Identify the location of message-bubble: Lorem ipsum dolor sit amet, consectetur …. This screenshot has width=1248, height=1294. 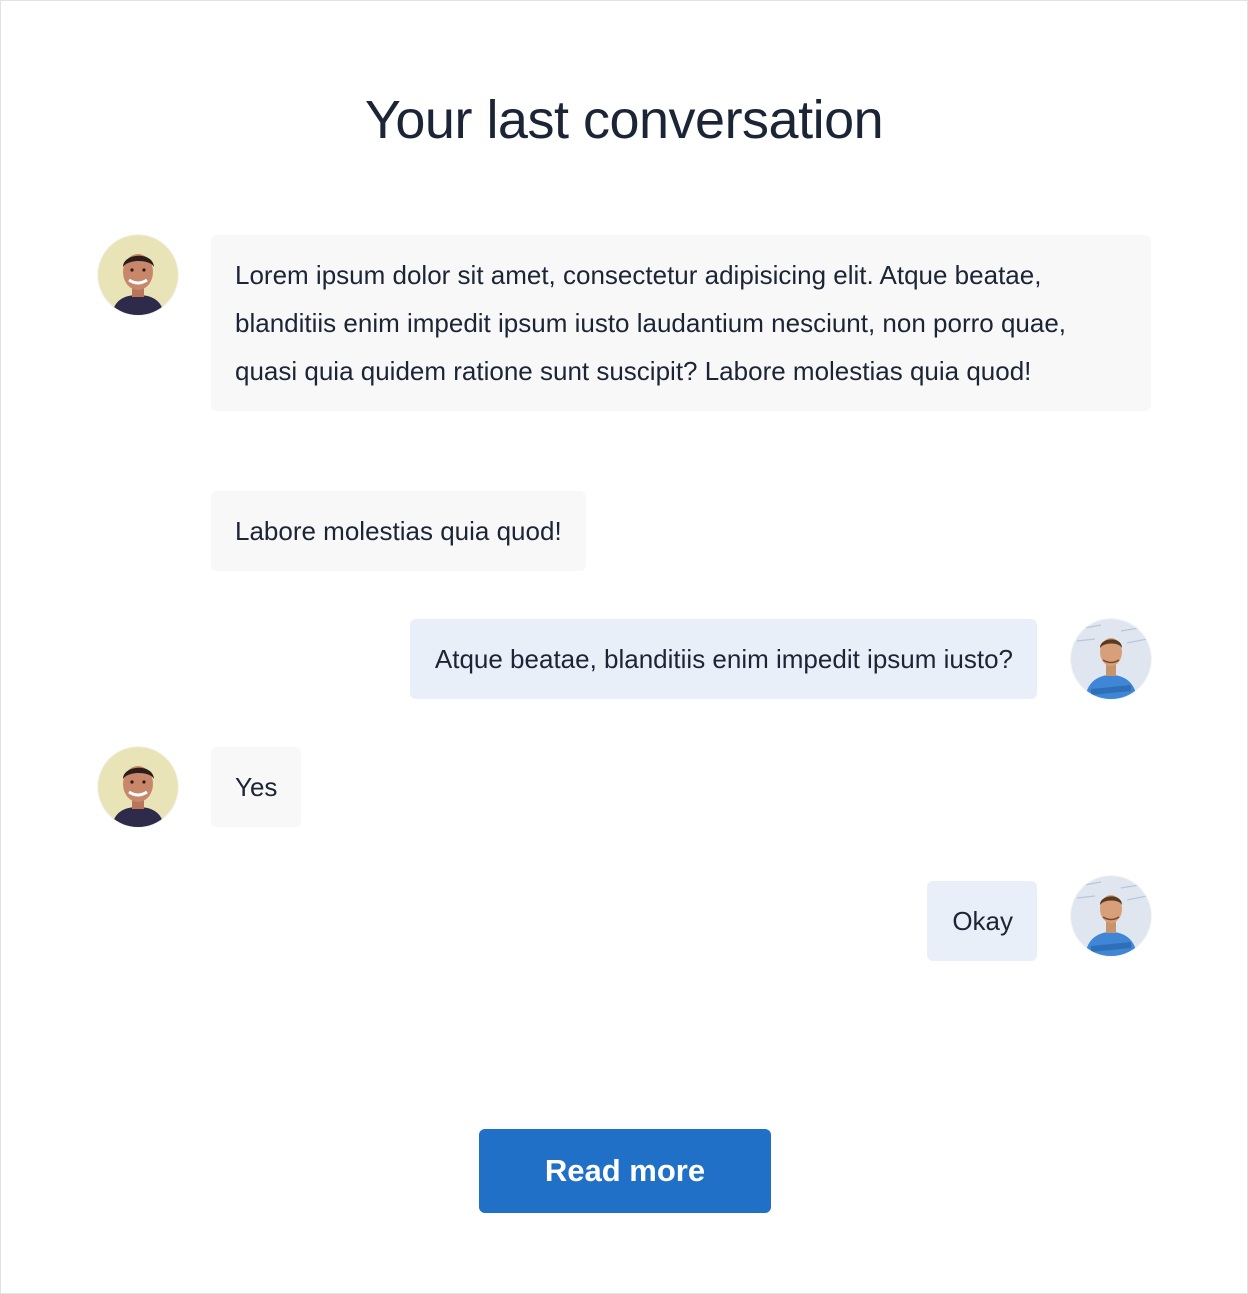
(681, 323).